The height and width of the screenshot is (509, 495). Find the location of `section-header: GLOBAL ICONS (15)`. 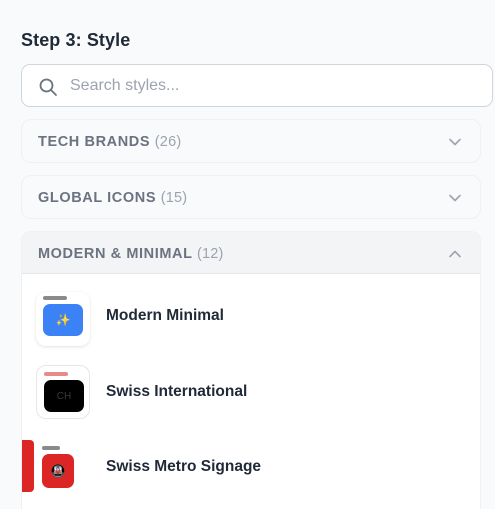

section-header: GLOBAL ICONS (15) is located at coordinates (112, 198).